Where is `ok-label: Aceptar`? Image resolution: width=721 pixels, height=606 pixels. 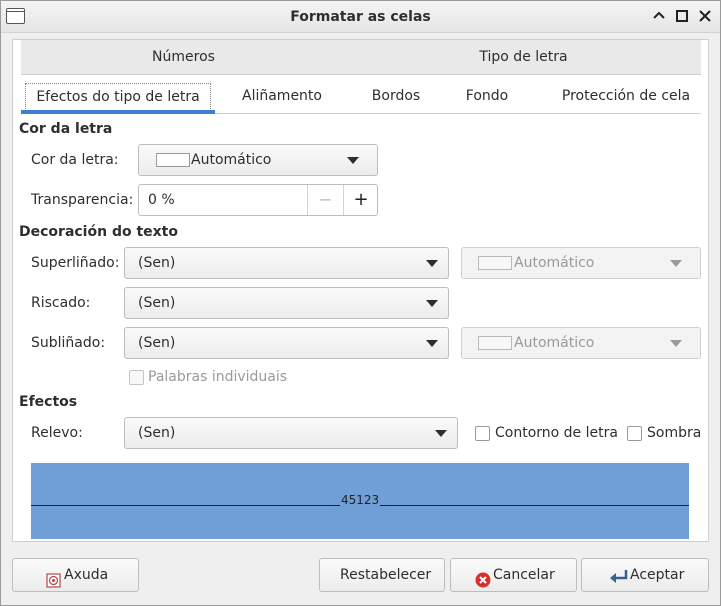 ok-label: Aceptar is located at coordinates (657, 575).